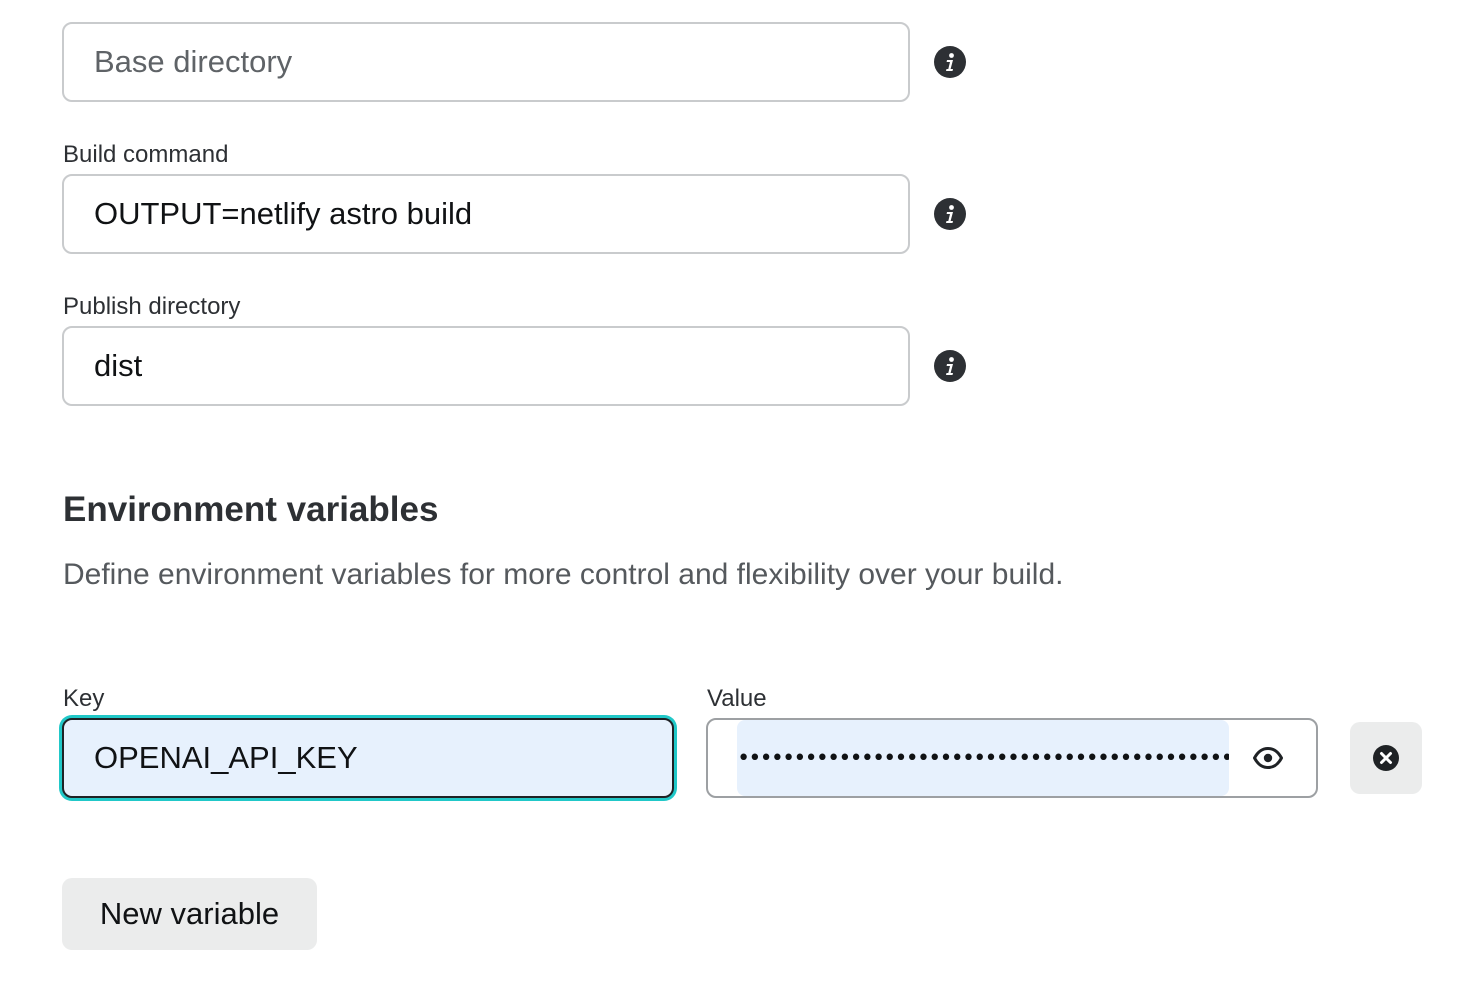  I want to click on value-label: Value, so click(737, 698).